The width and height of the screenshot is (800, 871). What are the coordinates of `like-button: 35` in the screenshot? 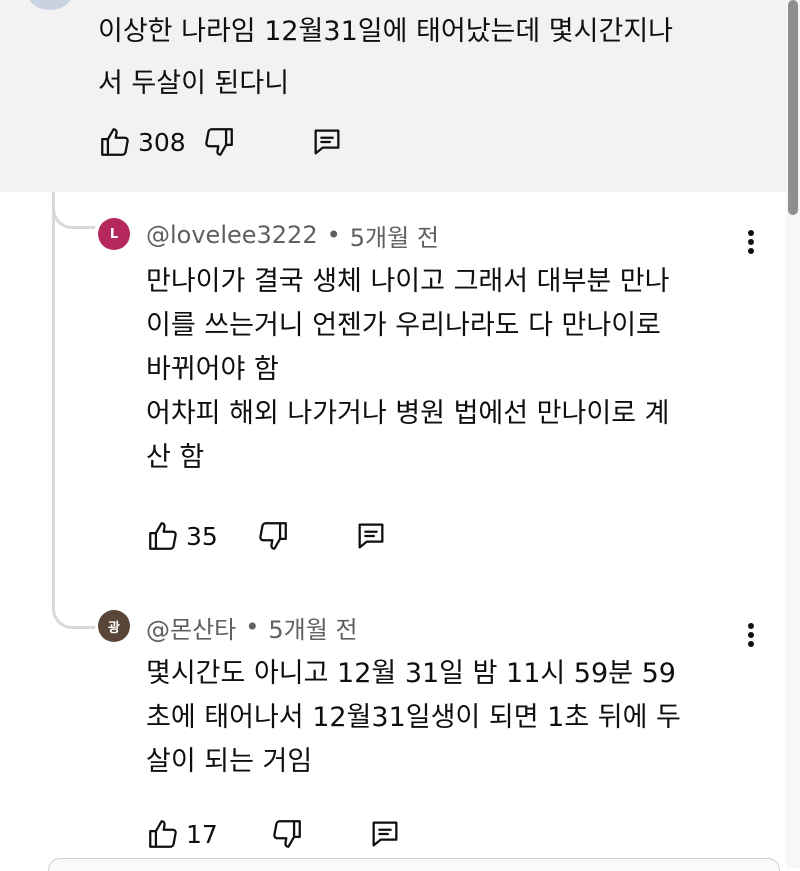 It's located at (182, 536).